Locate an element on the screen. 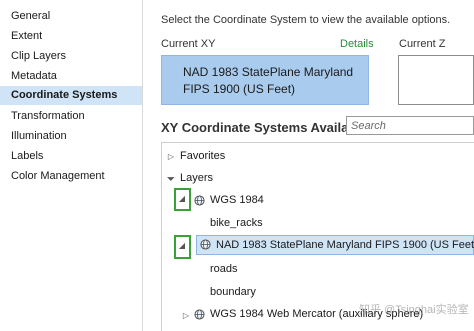  watermark-text: 知乎 @Tsinghai实验室 is located at coordinates (414, 310).